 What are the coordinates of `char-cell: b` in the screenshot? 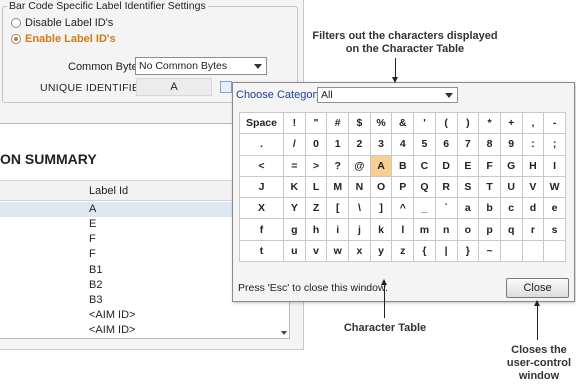 It's located at (490, 209).